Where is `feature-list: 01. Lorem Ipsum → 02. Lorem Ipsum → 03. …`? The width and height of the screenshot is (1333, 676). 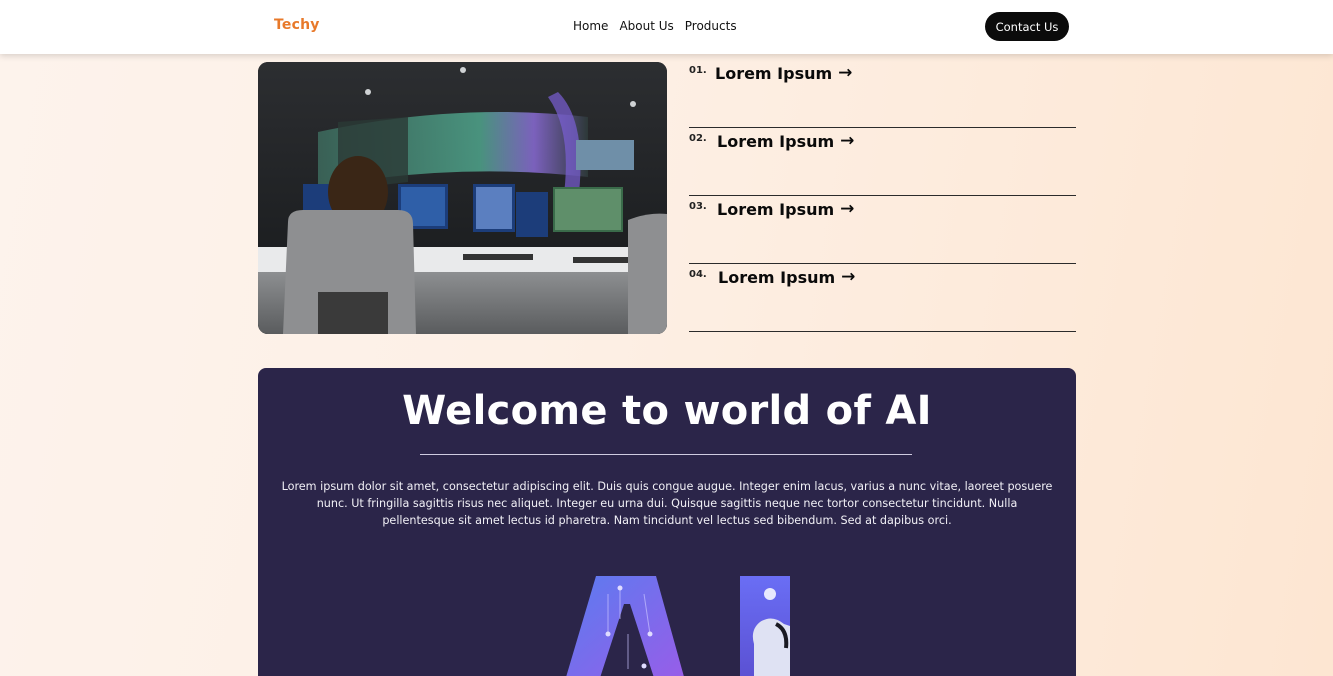
feature-list: 01. Lorem Ipsum → 02. Lorem Ipsum → 03. … is located at coordinates (882, 196).